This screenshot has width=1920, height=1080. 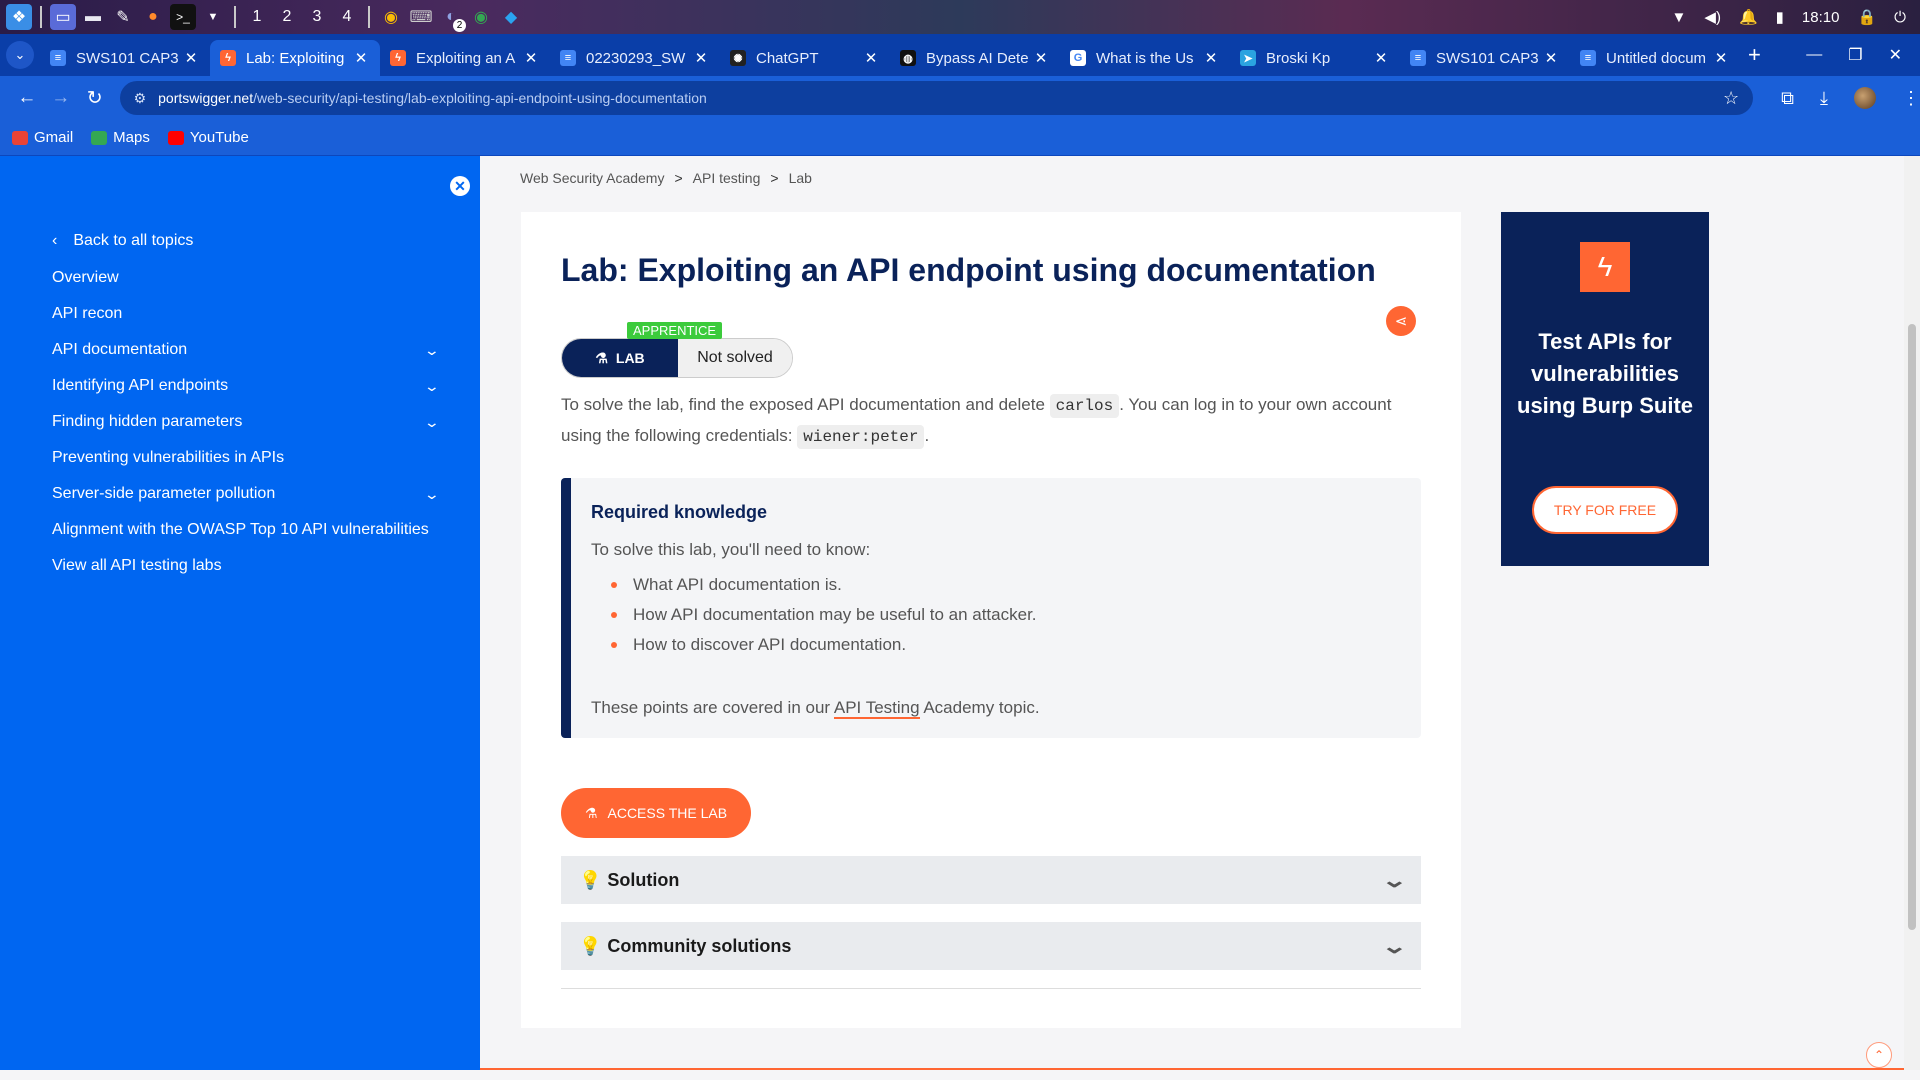 I want to click on sidebar-item: Overview, so click(x=245, y=278).